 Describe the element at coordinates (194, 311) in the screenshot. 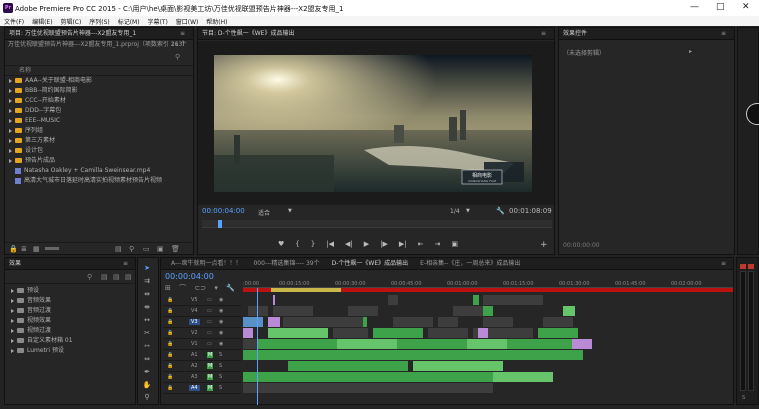

I see `track-name: V4` at that location.